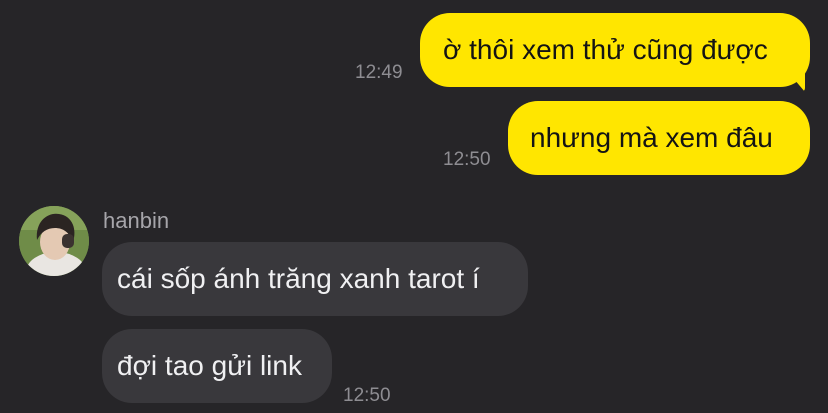  I want to click on profile-photo-icon, so click(54, 241).